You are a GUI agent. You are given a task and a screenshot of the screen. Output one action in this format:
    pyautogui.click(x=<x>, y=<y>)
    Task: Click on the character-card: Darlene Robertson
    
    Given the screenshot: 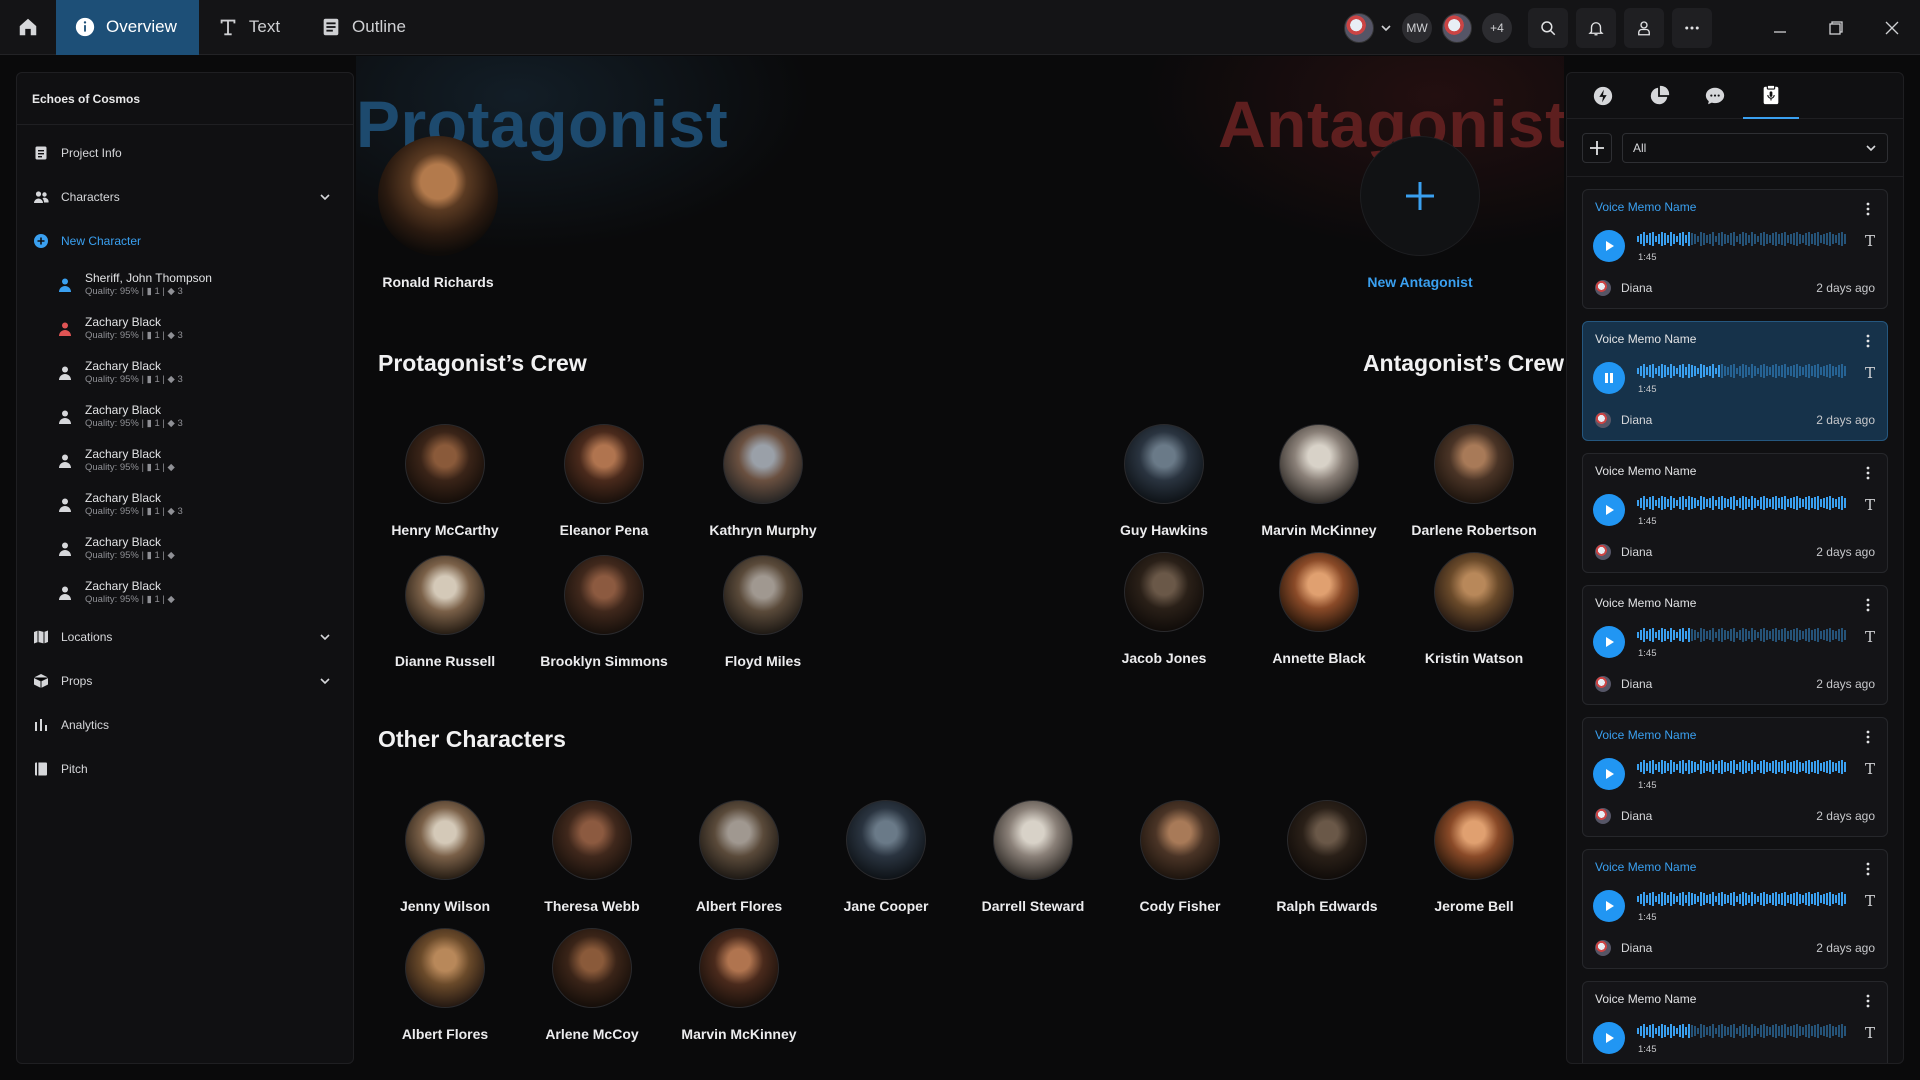 What is the action you would take?
    pyautogui.click(x=1474, y=481)
    